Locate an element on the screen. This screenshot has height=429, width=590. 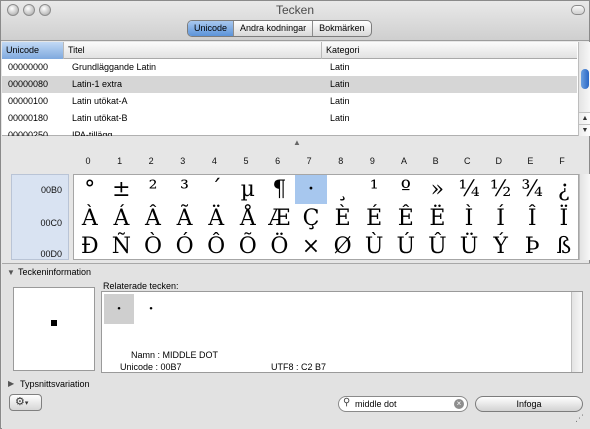
glyph-cell: Ø is located at coordinates (343, 245).